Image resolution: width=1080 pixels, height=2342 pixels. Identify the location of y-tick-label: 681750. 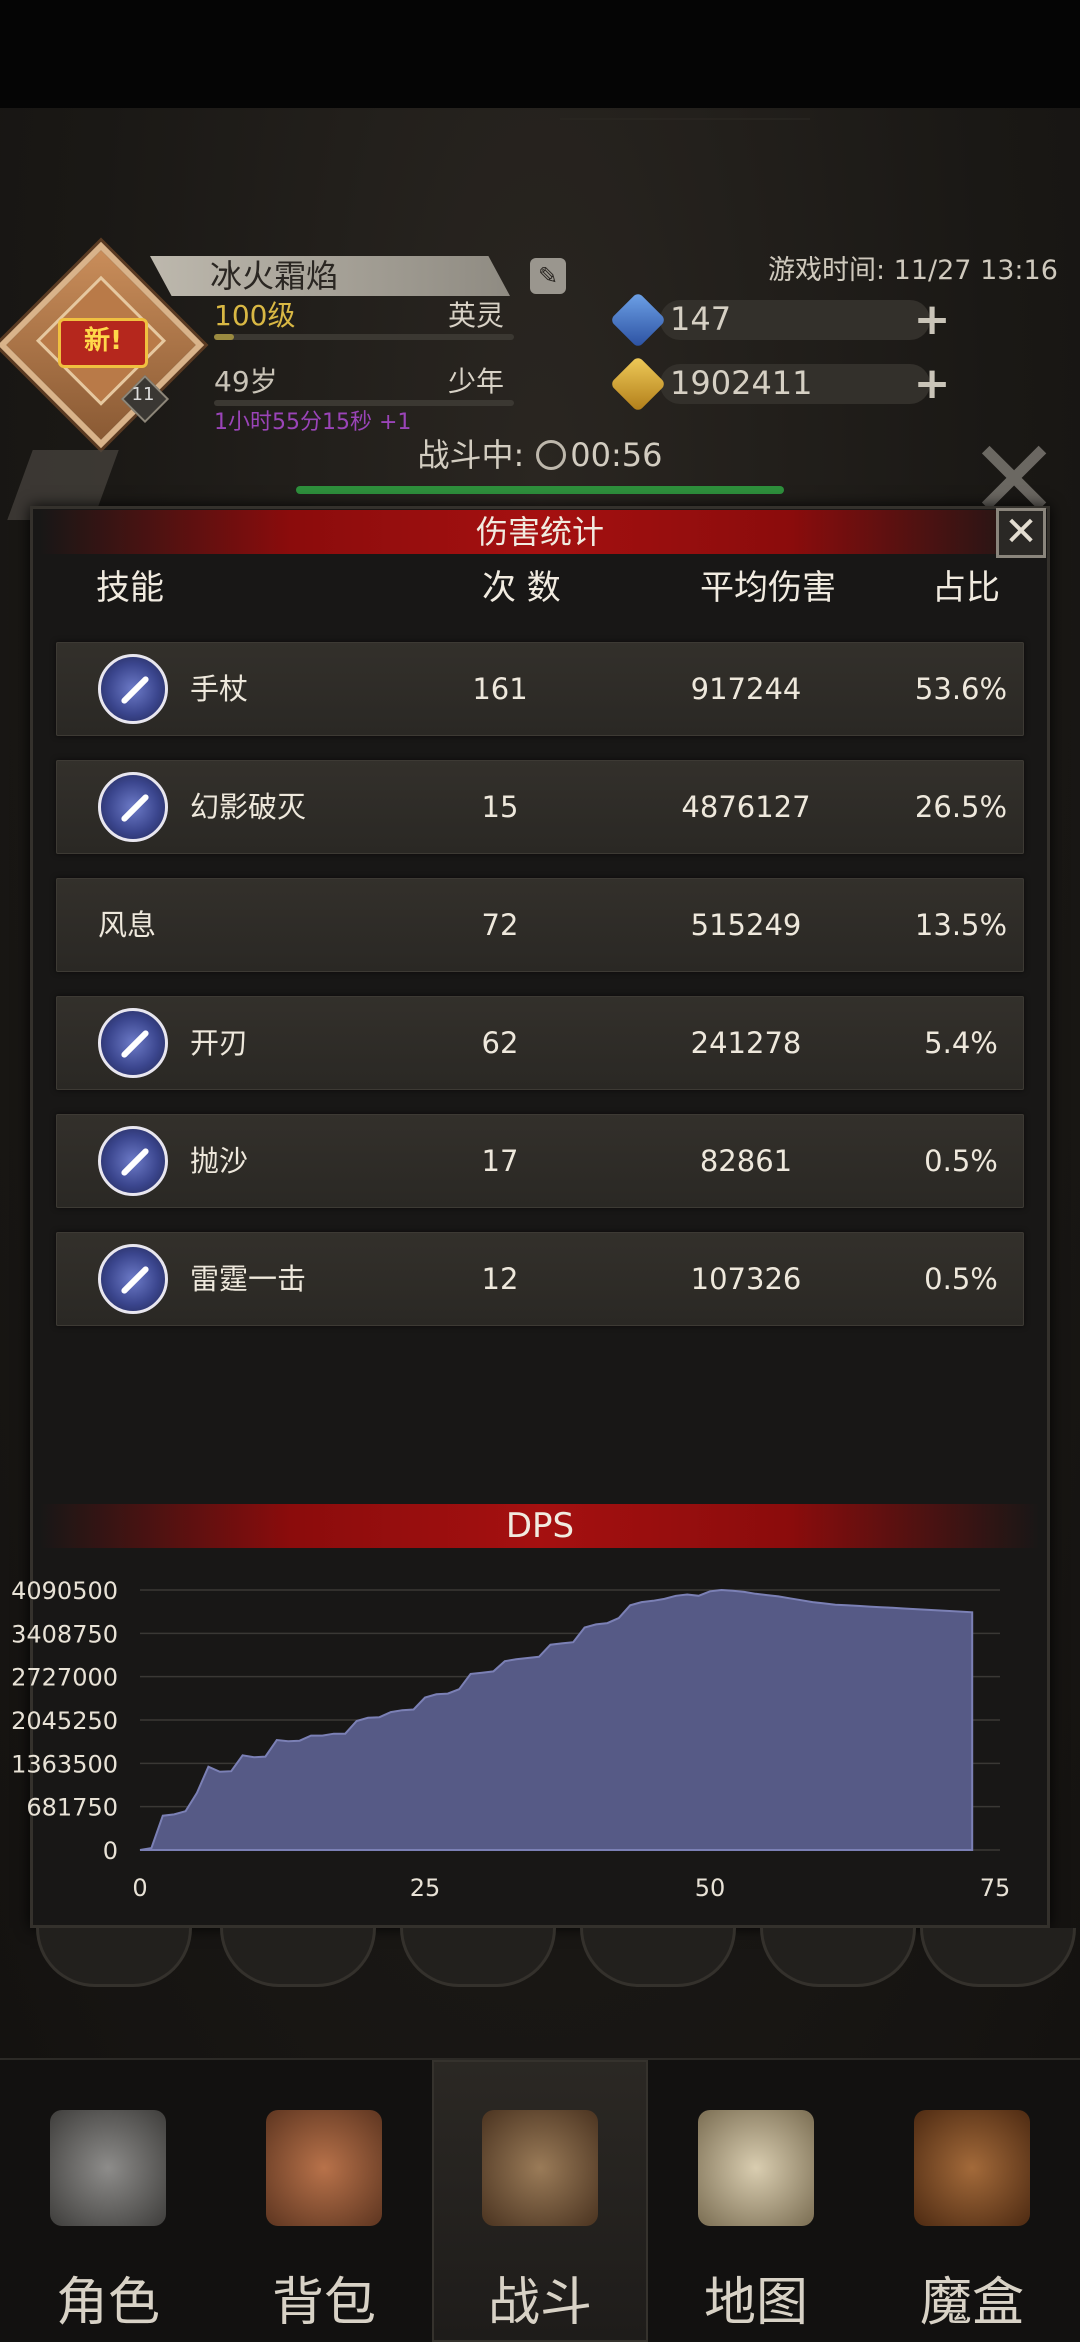
(72, 1808).